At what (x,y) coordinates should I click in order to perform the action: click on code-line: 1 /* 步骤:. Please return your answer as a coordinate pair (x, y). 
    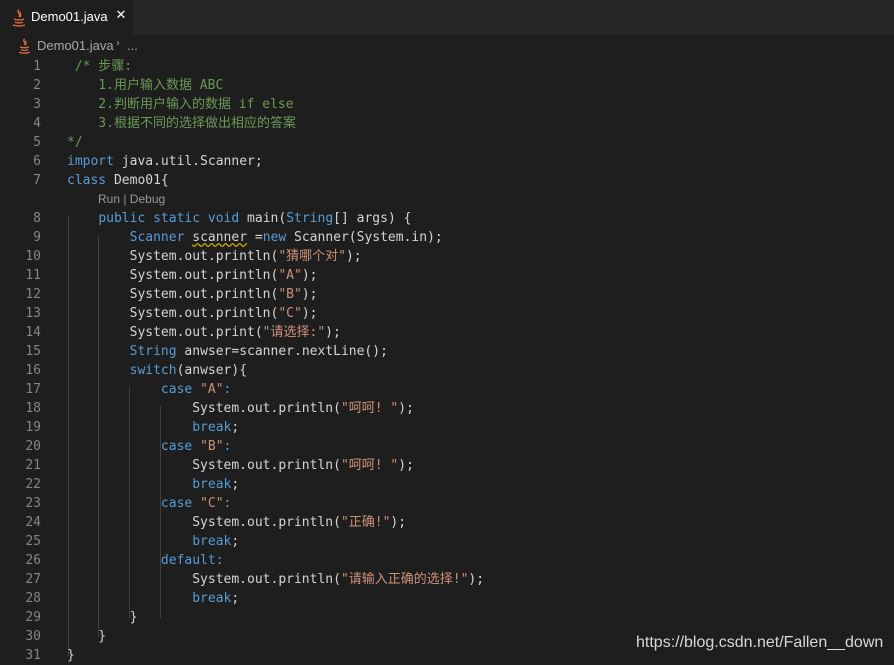
    Looking at the image, I should click on (447, 66).